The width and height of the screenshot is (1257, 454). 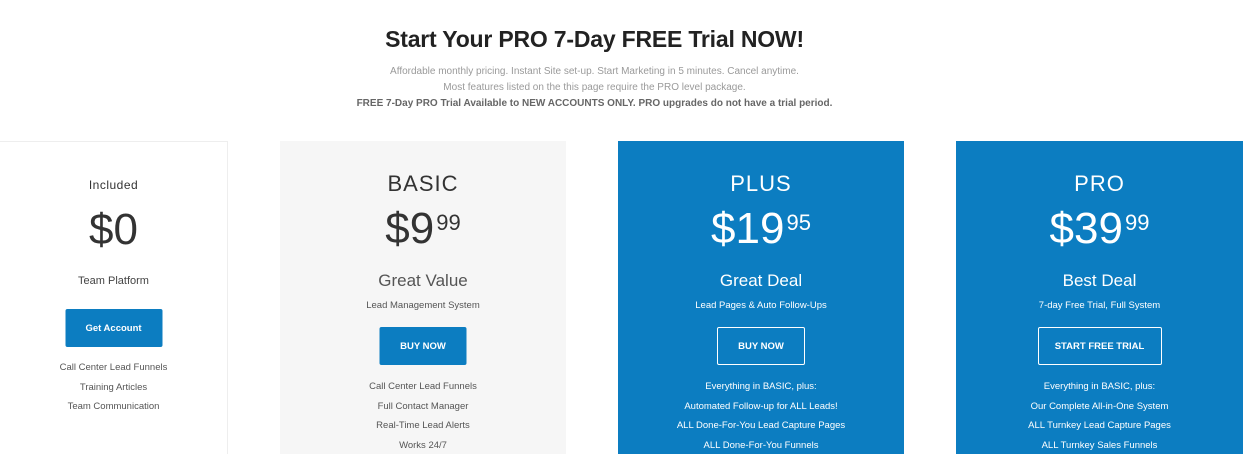 What do you see at coordinates (423, 346) in the screenshot?
I see `buy-now-button-basic: BUY NOW` at bounding box center [423, 346].